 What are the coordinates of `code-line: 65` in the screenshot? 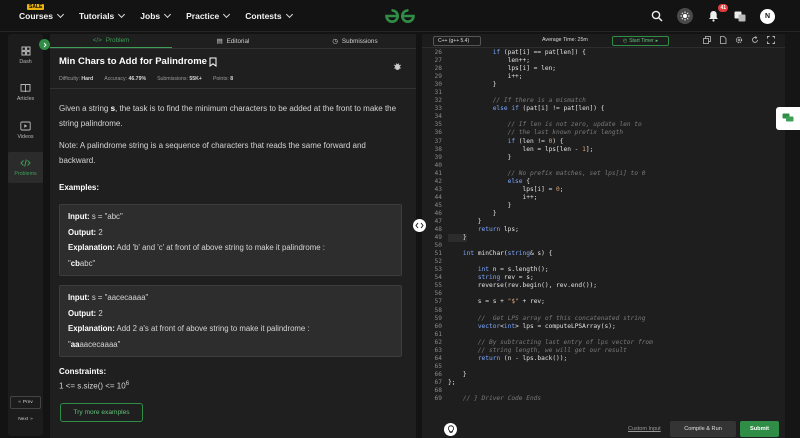 It's located at (603, 367).